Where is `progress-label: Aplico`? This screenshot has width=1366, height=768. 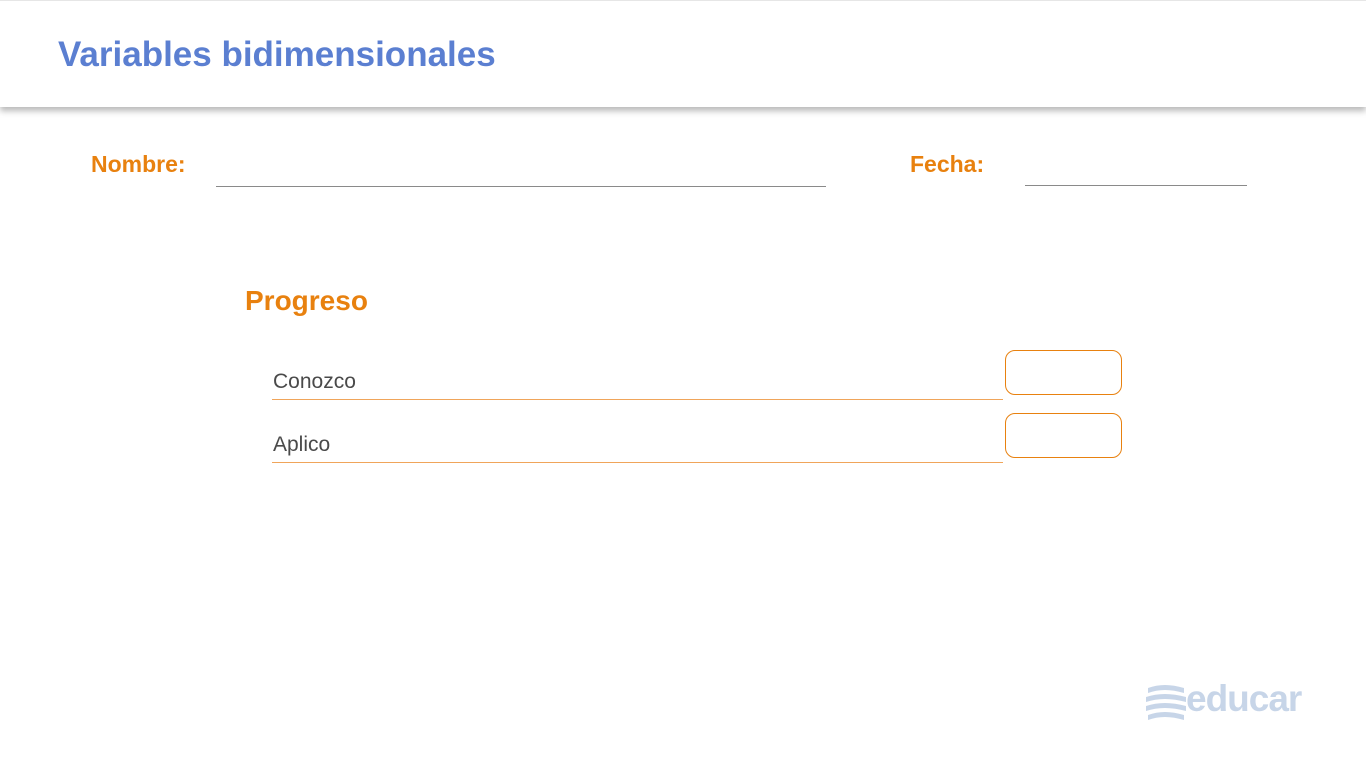 progress-label: Aplico is located at coordinates (302, 444).